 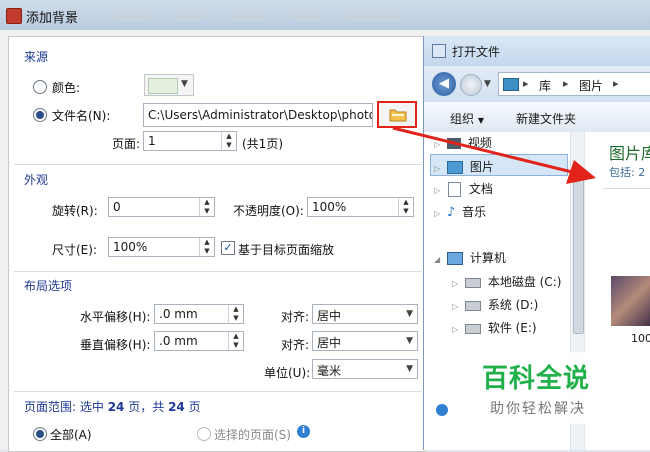 What do you see at coordinates (536, 379) in the screenshot?
I see `watermark-title: 百科全说` at bounding box center [536, 379].